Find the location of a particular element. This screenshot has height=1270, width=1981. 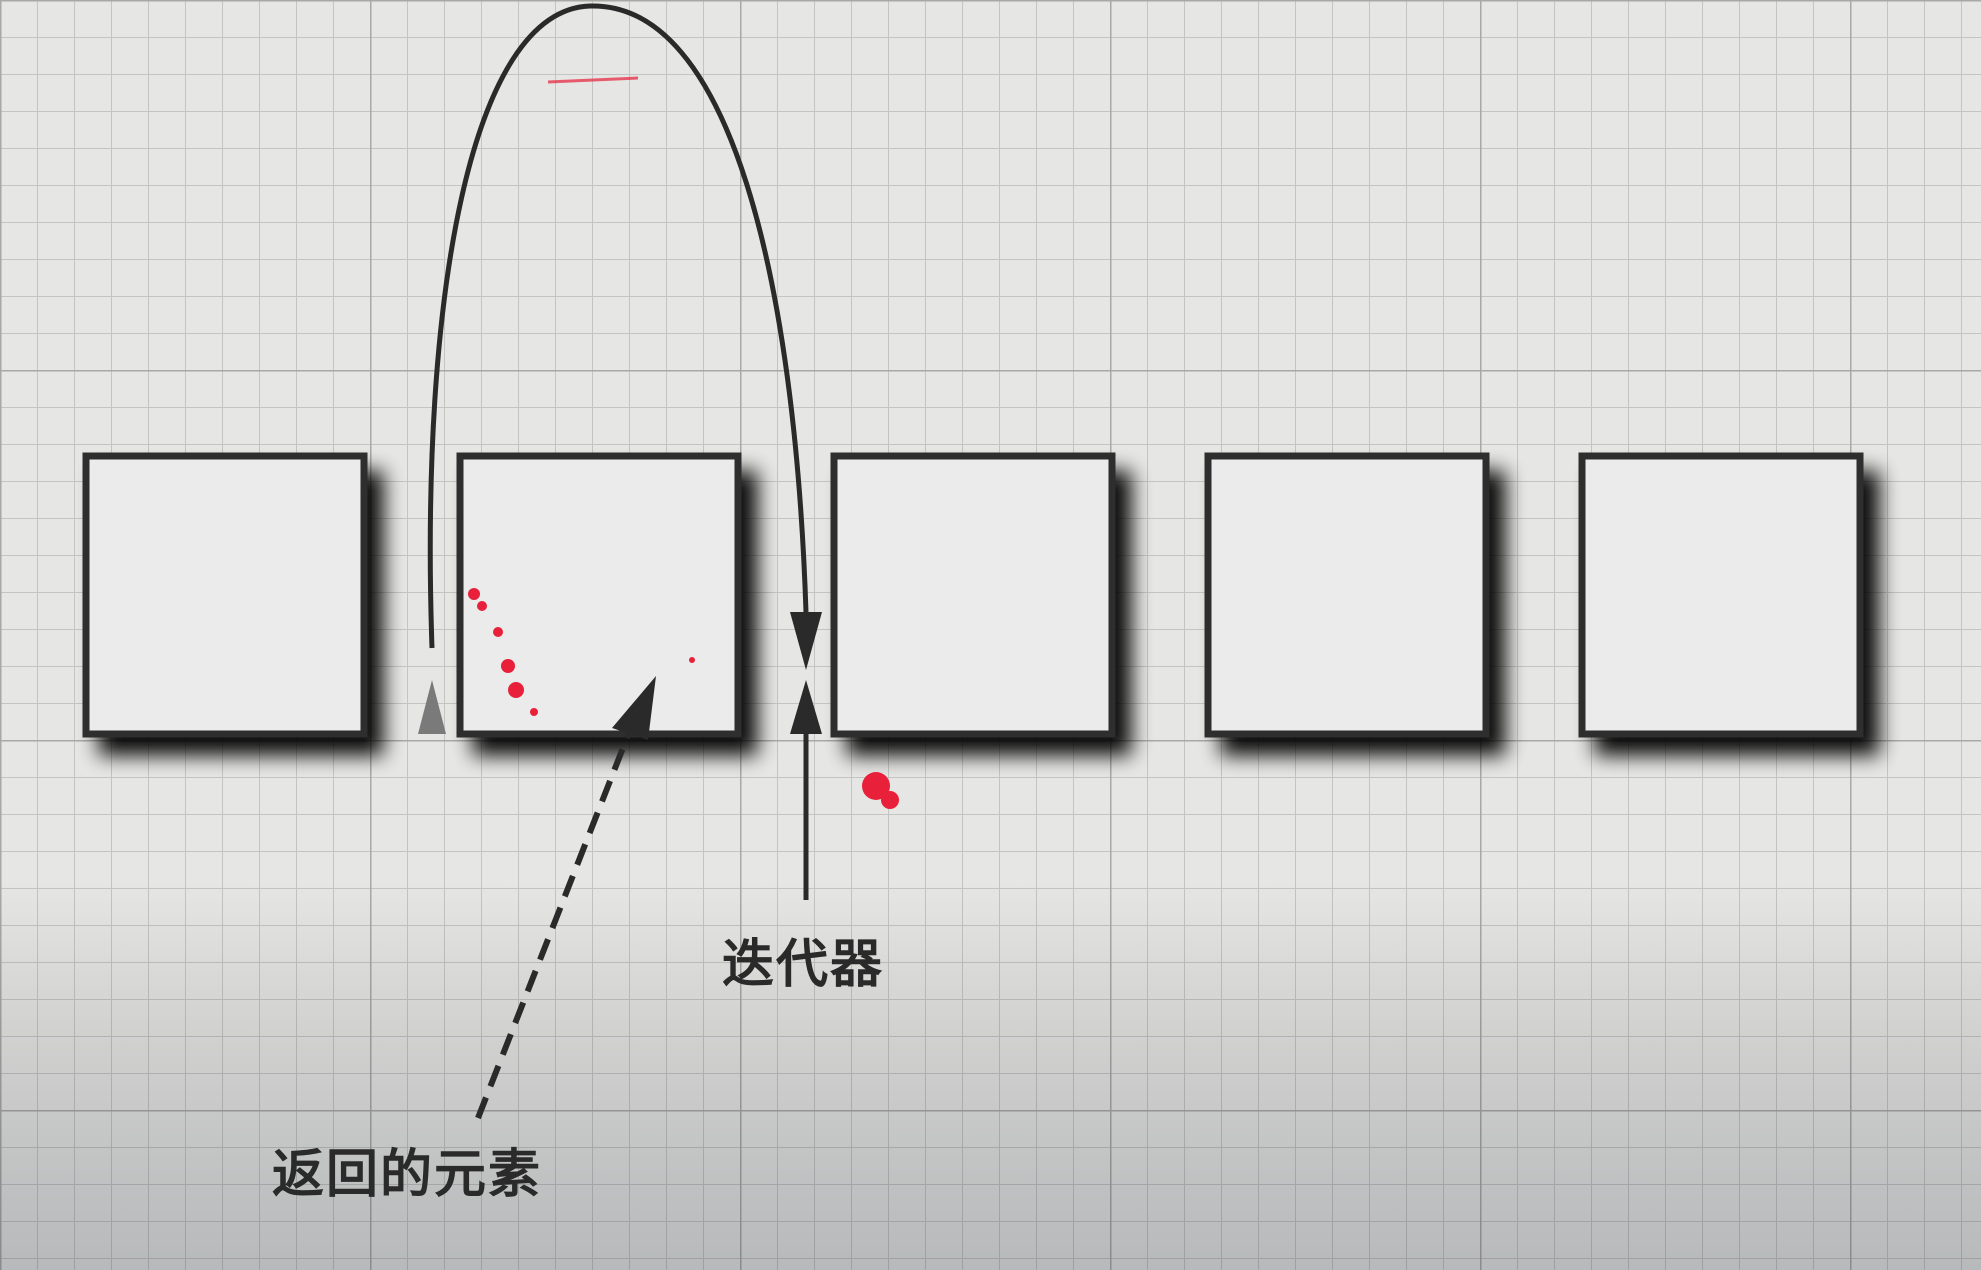

returned-element-label: 返回的元素 is located at coordinates (407, 1175).